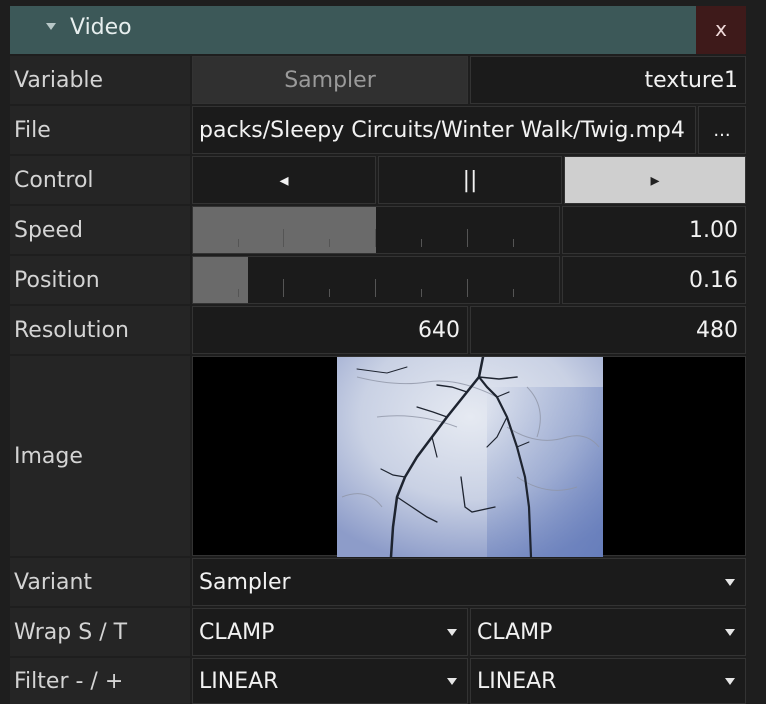  I want to click on resolution-width: 640, so click(330, 330).